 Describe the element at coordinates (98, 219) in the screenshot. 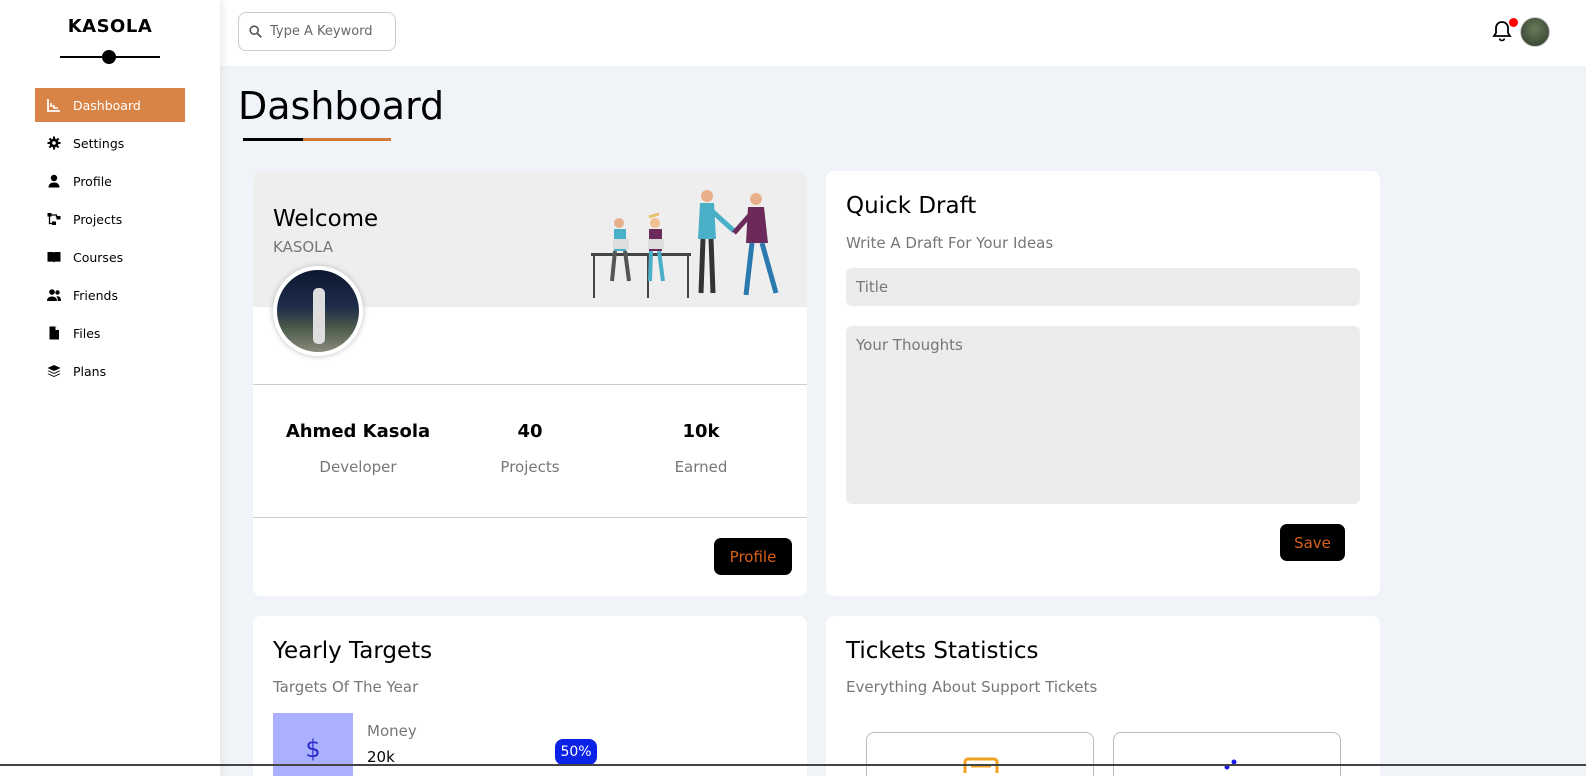

I see `sidebar-item-label: Projects` at that location.